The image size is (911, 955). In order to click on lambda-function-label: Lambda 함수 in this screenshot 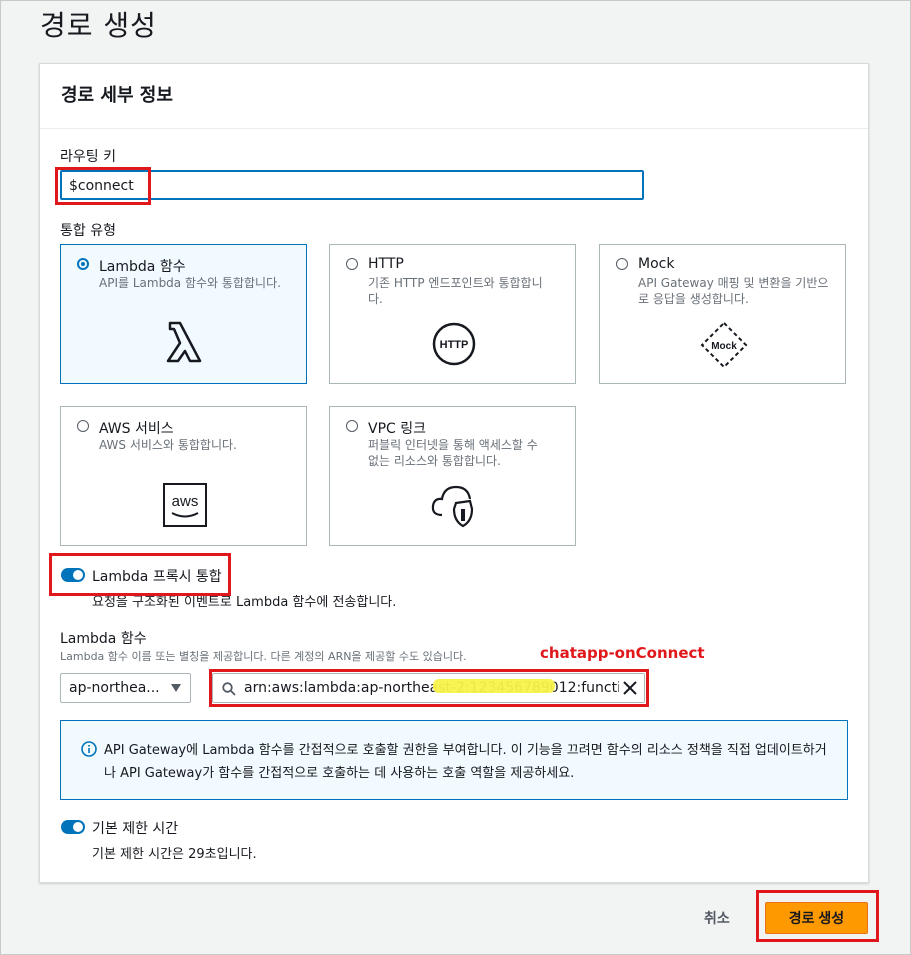, I will do `click(103, 639)`.